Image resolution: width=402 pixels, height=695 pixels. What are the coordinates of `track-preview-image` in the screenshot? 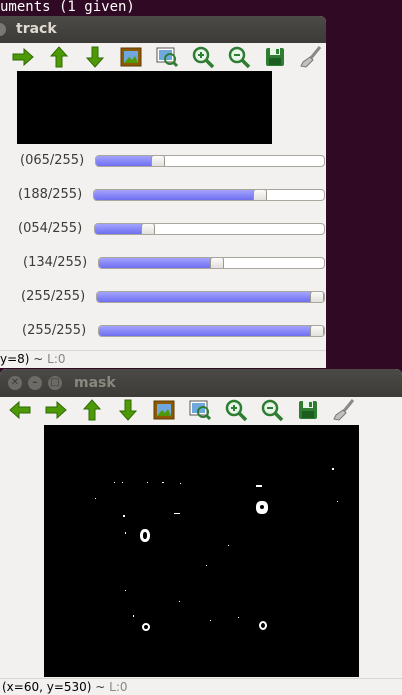 It's located at (144, 107).